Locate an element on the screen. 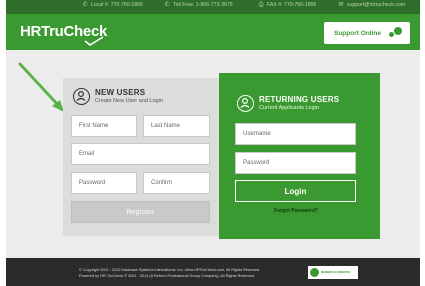  register-button: Register is located at coordinates (140, 212).